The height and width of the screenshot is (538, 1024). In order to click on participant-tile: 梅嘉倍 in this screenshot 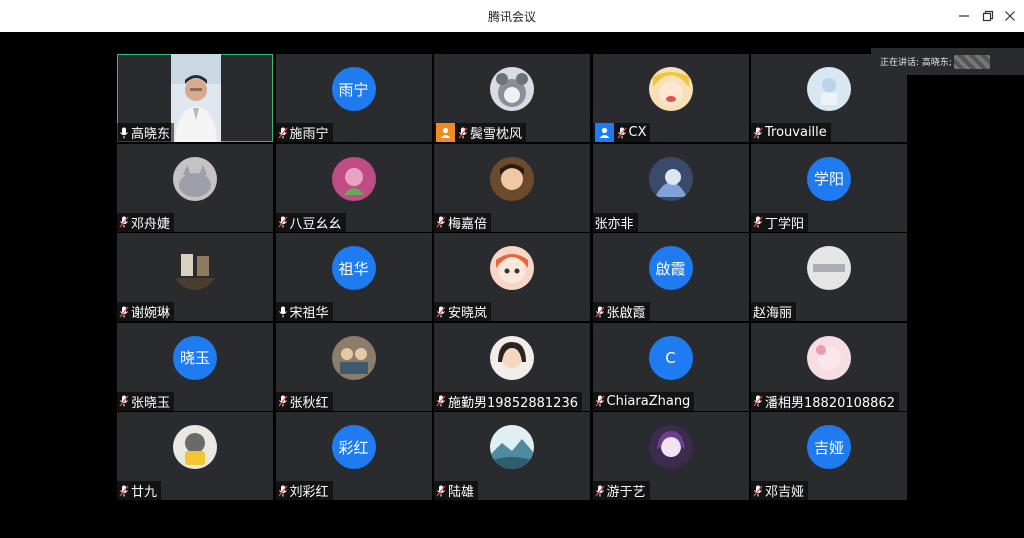, I will do `click(512, 187)`.